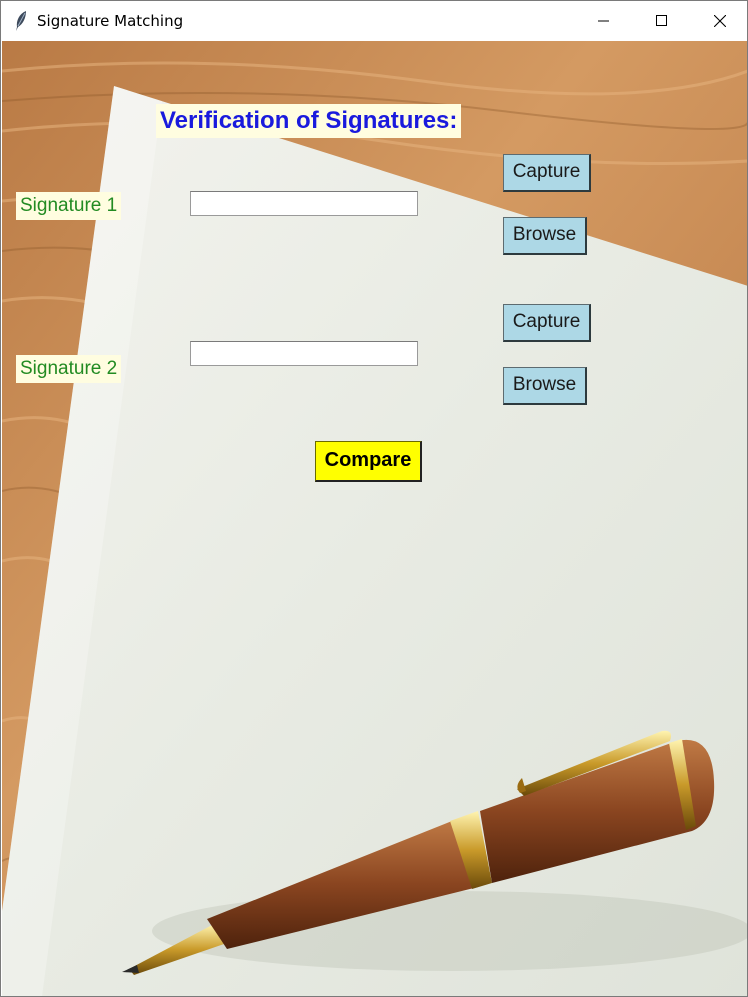  Describe the element at coordinates (368, 461) in the screenshot. I see `compare-button: Compare` at that location.